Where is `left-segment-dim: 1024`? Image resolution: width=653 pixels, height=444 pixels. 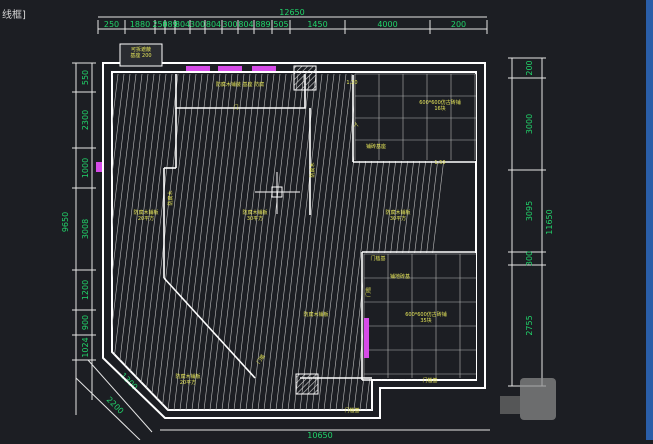 left-segment-dim: 1024 is located at coordinates (85, 347).